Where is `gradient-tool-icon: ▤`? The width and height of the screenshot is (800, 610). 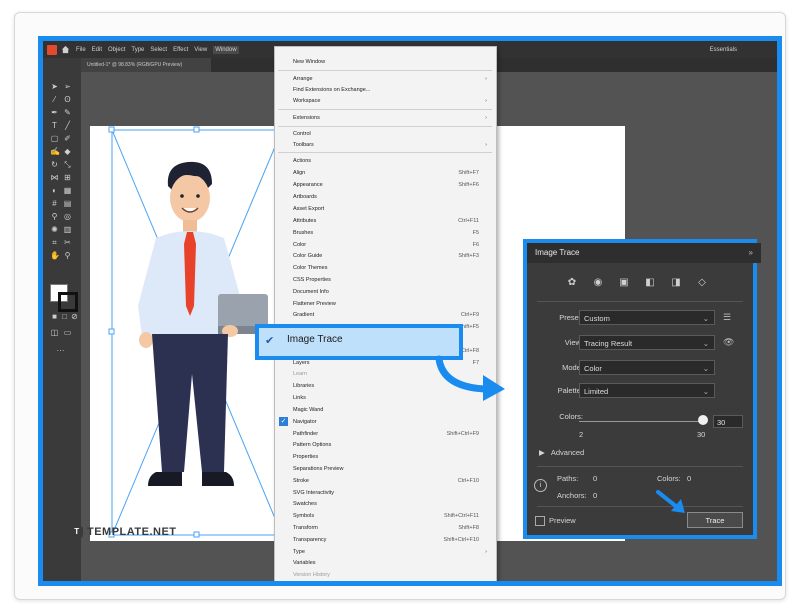 gradient-tool-icon: ▤ is located at coordinates (67, 203).